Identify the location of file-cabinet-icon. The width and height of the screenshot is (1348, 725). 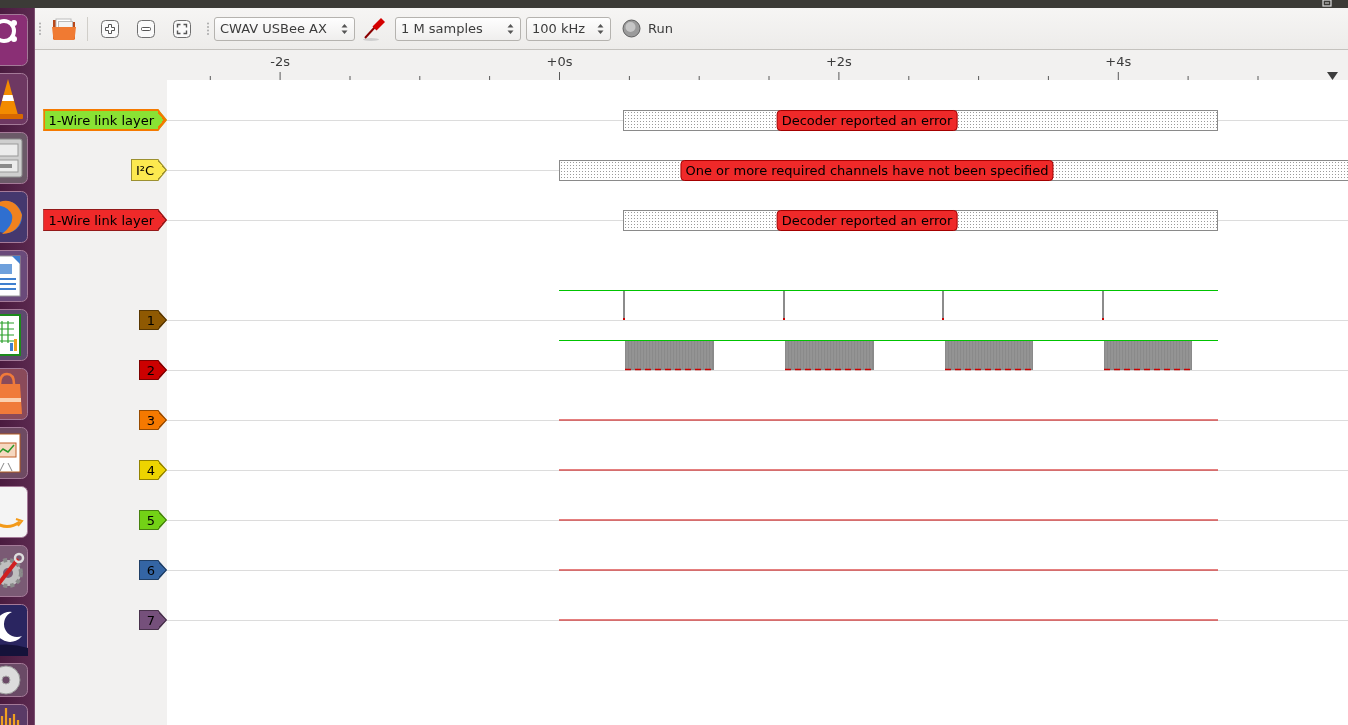
(14, 158).